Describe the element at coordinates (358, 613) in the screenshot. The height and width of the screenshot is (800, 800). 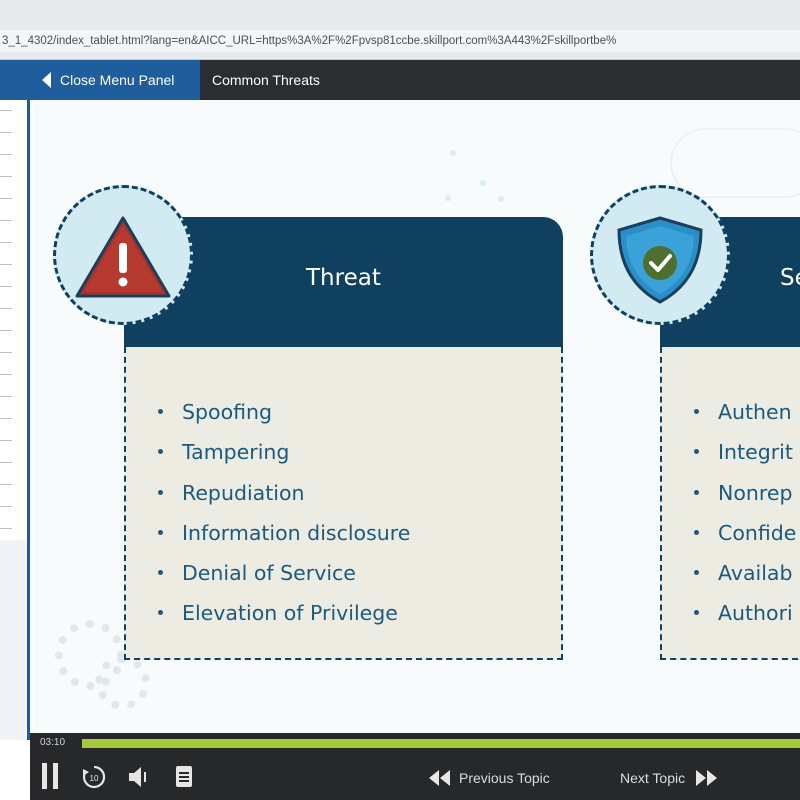
I see `list-item: Elevation of Privilege` at that location.